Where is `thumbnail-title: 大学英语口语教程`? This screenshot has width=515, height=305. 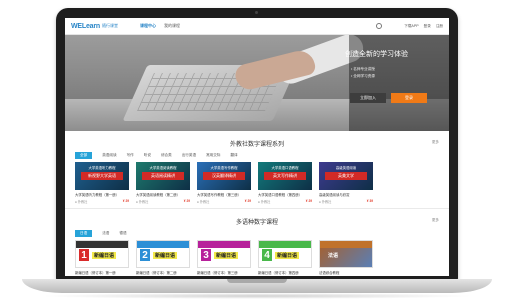
thumbnail-title: 大学英语口语教程 is located at coordinates (285, 168).